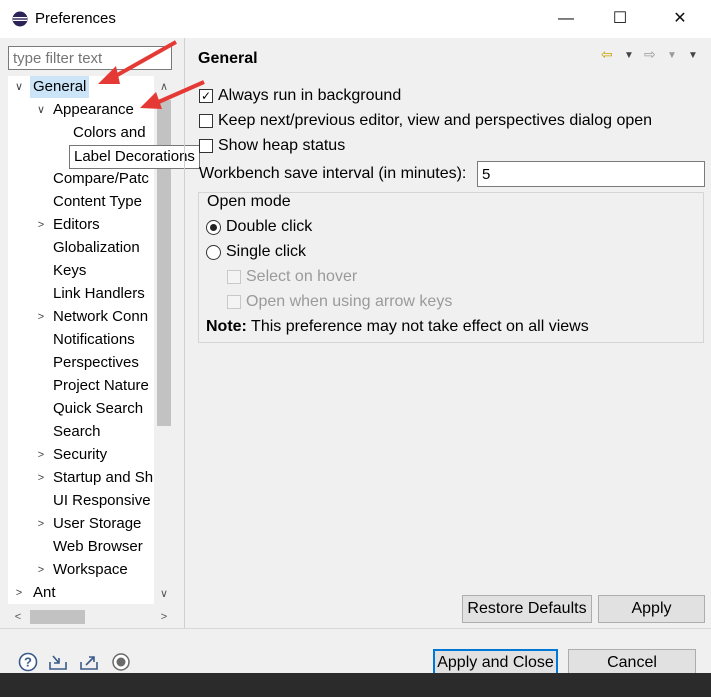 This screenshot has width=711, height=697. Describe the element at coordinates (172, 94) in the screenshot. I see `annotation-arrow-appearance` at that location.